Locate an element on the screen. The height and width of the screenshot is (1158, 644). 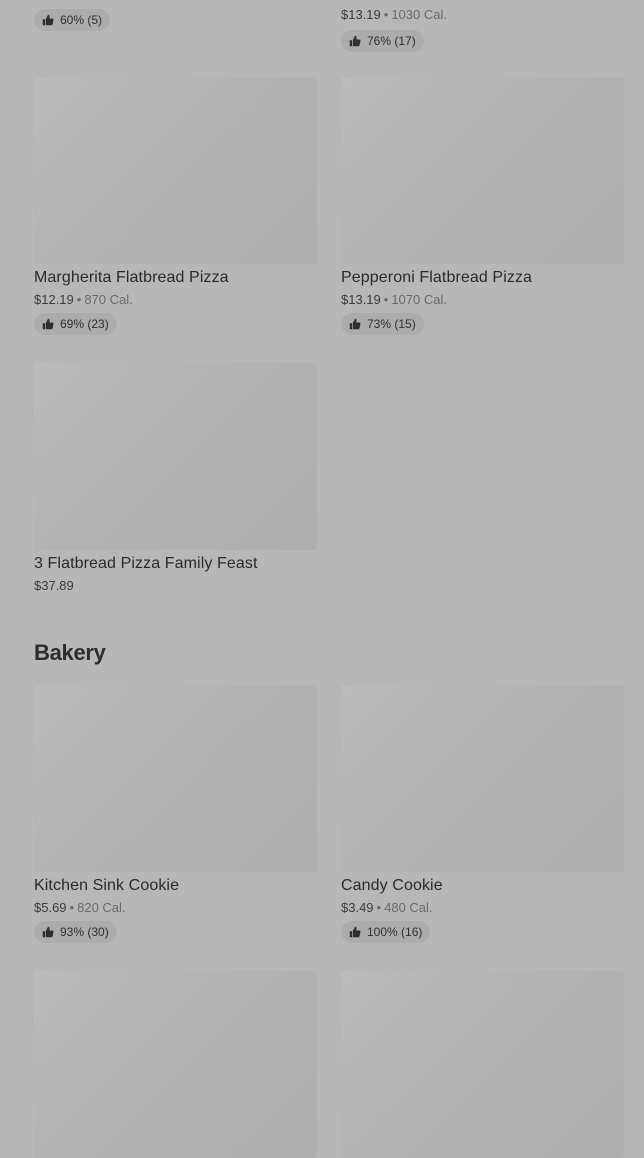
menu-item-partial-right-meta: $13.19 • 1030 Cal. is located at coordinates (394, 14).